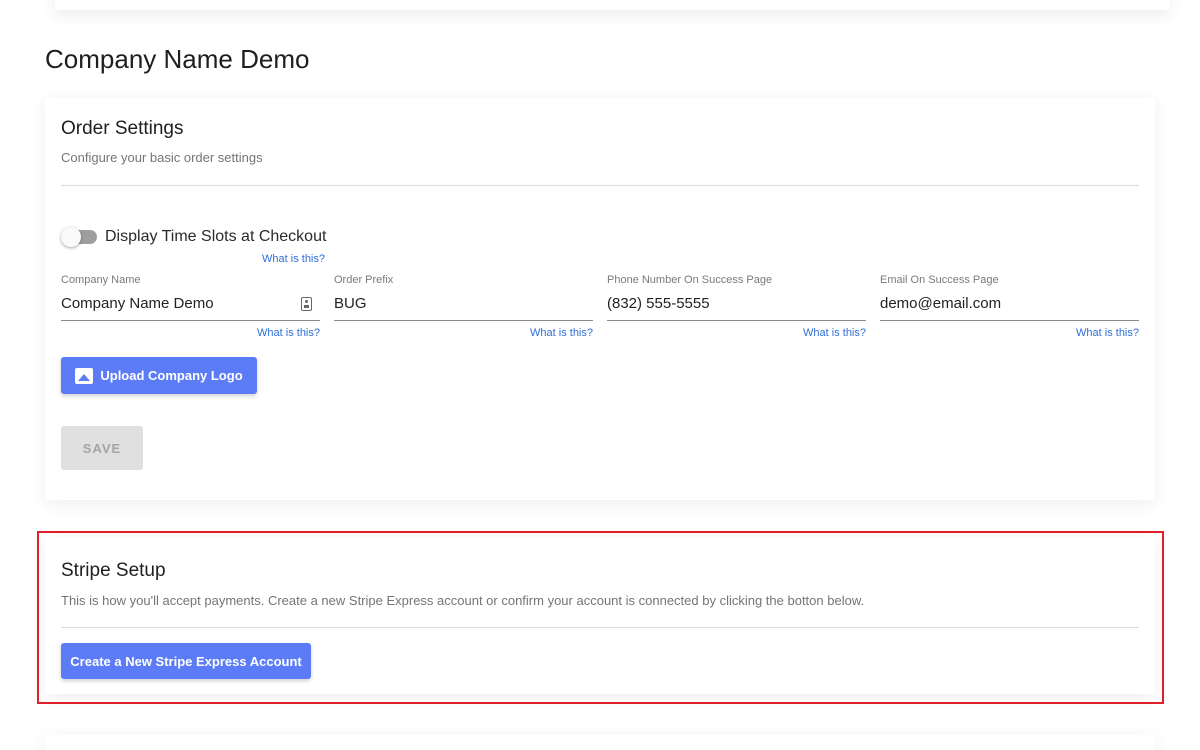 The image size is (1200, 750). I want to click on company-name-help-link: What is this?, so click(280, 333).